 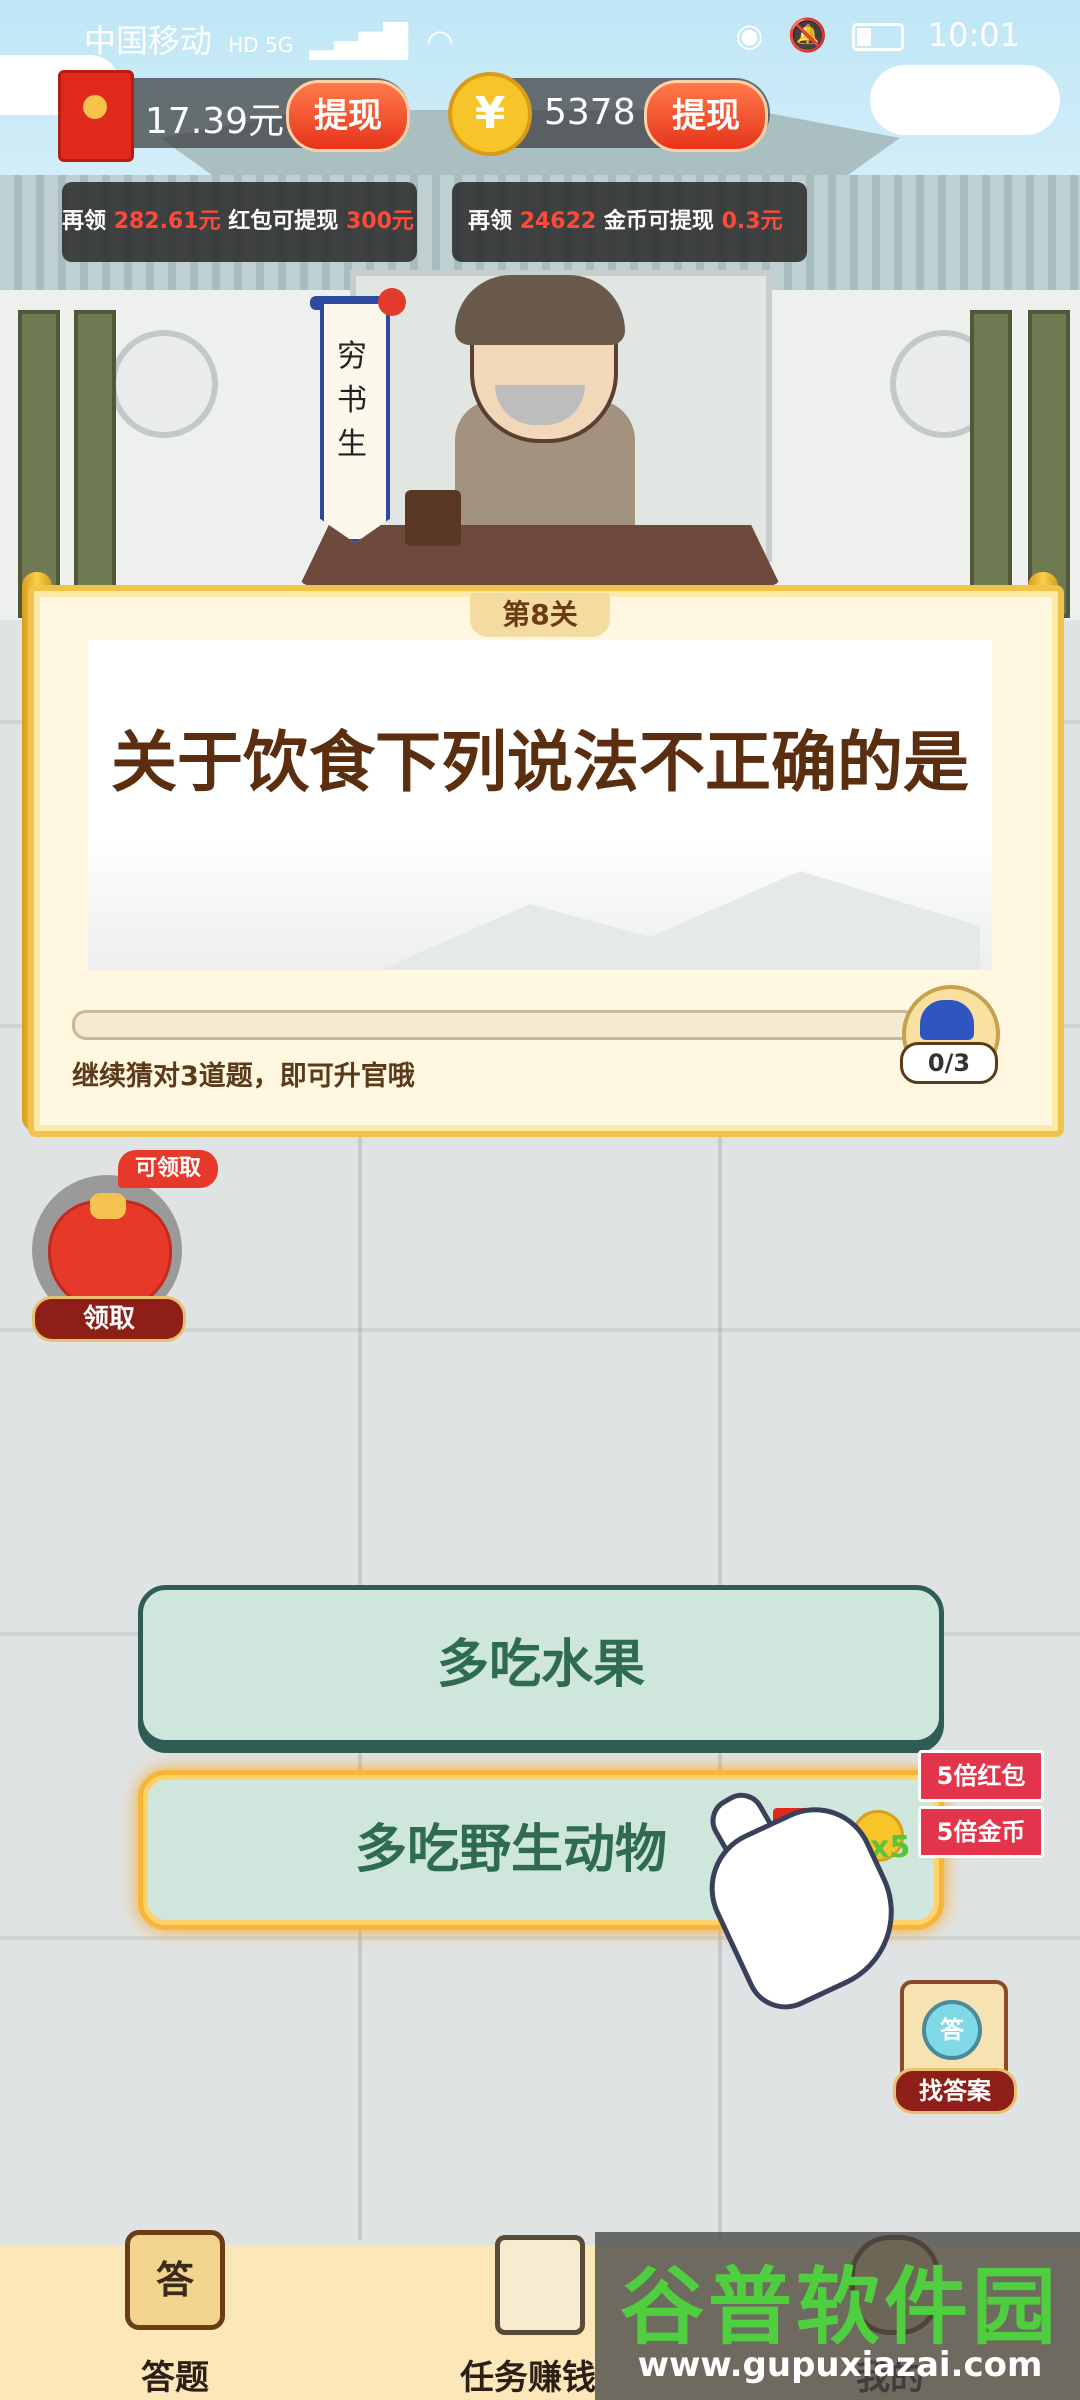 What do you see at coordinates (540, 310) in the screenshot?
I see `scholar-hair` at bounding box center [540, 310].